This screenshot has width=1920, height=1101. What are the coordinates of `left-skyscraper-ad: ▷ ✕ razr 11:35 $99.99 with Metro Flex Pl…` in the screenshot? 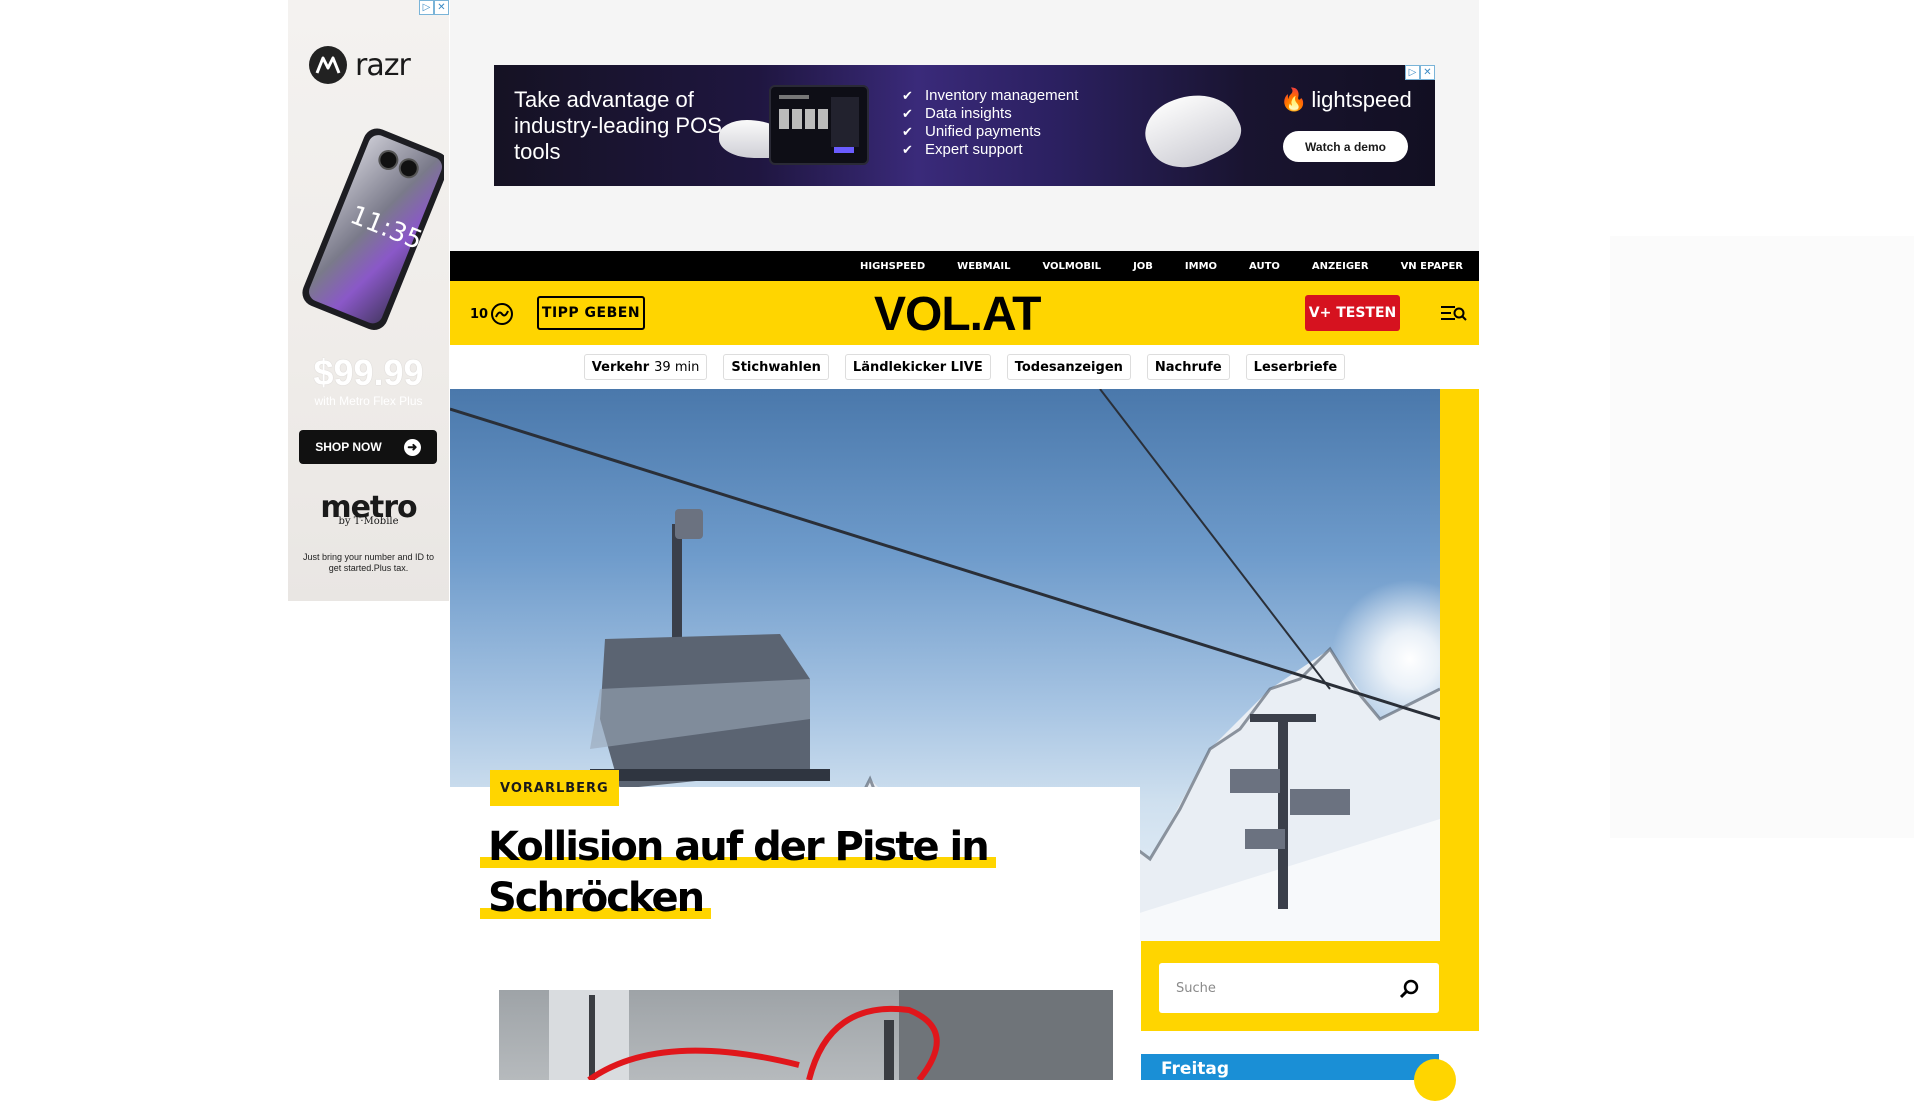 It's located at (368, 300).